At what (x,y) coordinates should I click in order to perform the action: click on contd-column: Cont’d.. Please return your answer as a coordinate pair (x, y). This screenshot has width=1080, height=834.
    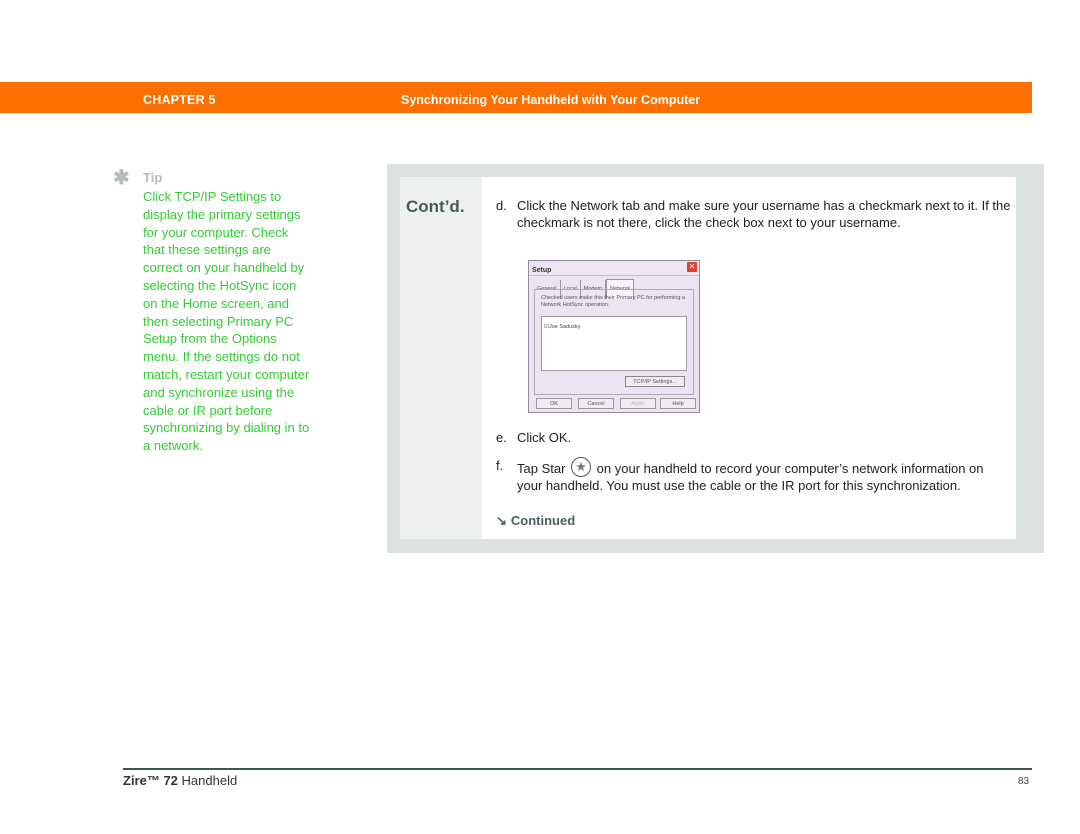
    Looking at the image, I should click on (441, 358).